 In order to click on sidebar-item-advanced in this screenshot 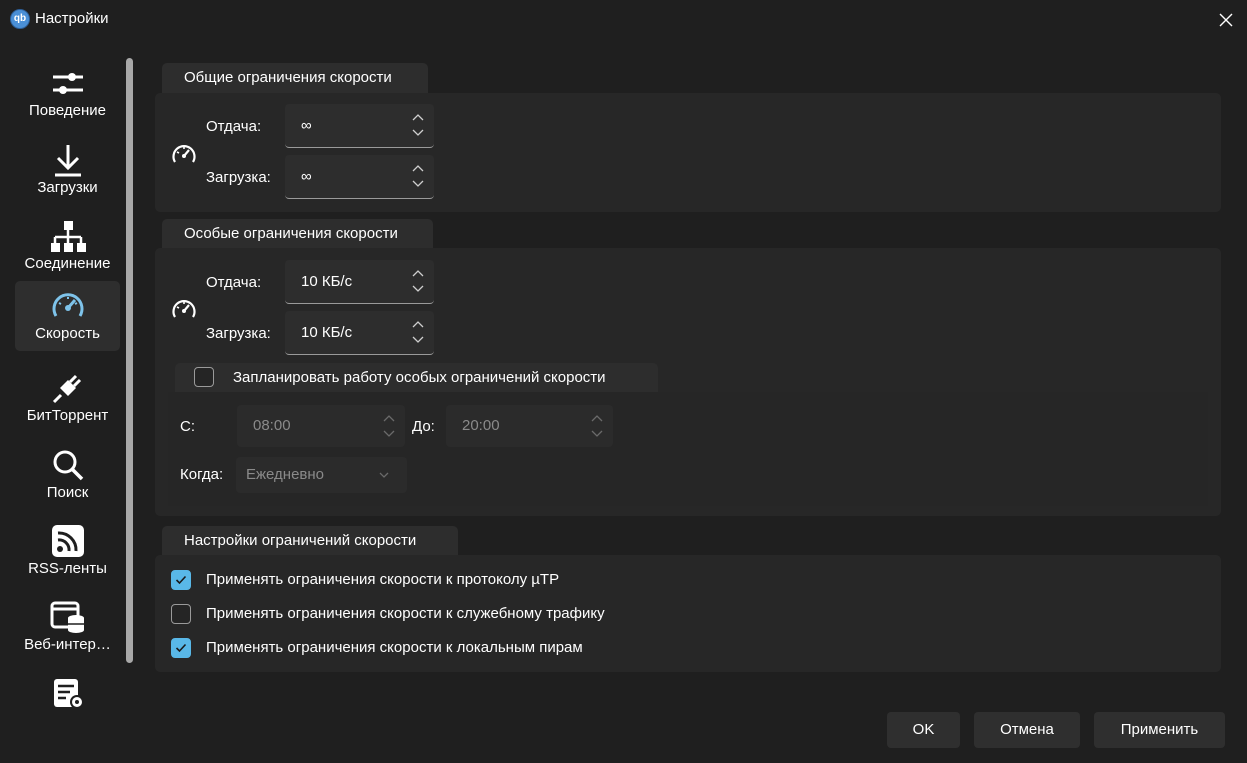, I will do `click(67, 688)`.